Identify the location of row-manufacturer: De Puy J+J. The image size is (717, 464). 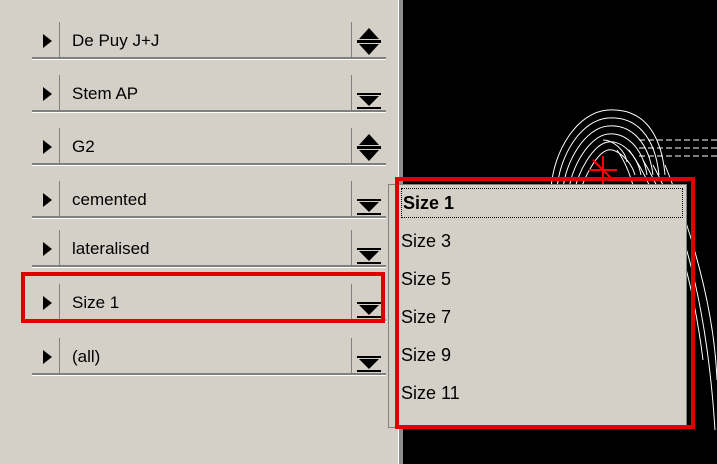
(205, 41).